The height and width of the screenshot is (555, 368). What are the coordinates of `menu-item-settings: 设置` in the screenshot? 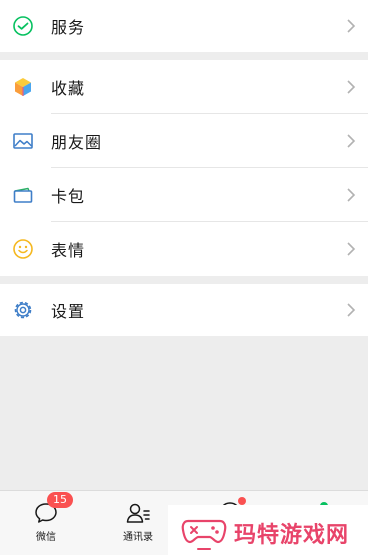 It's located at (184, 310).